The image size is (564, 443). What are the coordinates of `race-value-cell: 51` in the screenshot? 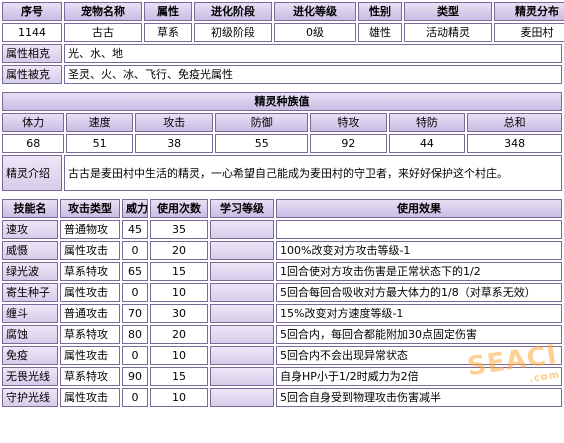 It's located at (99, 143).